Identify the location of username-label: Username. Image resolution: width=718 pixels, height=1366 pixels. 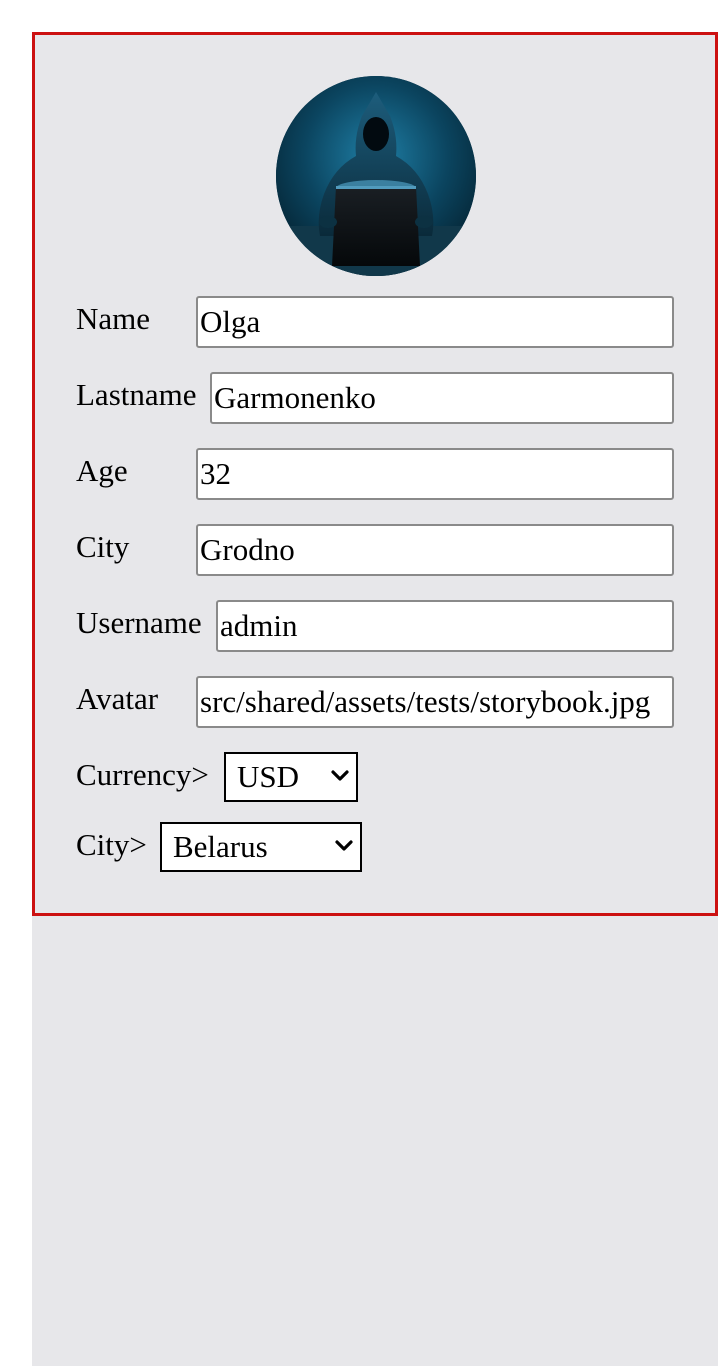
(139, 622).